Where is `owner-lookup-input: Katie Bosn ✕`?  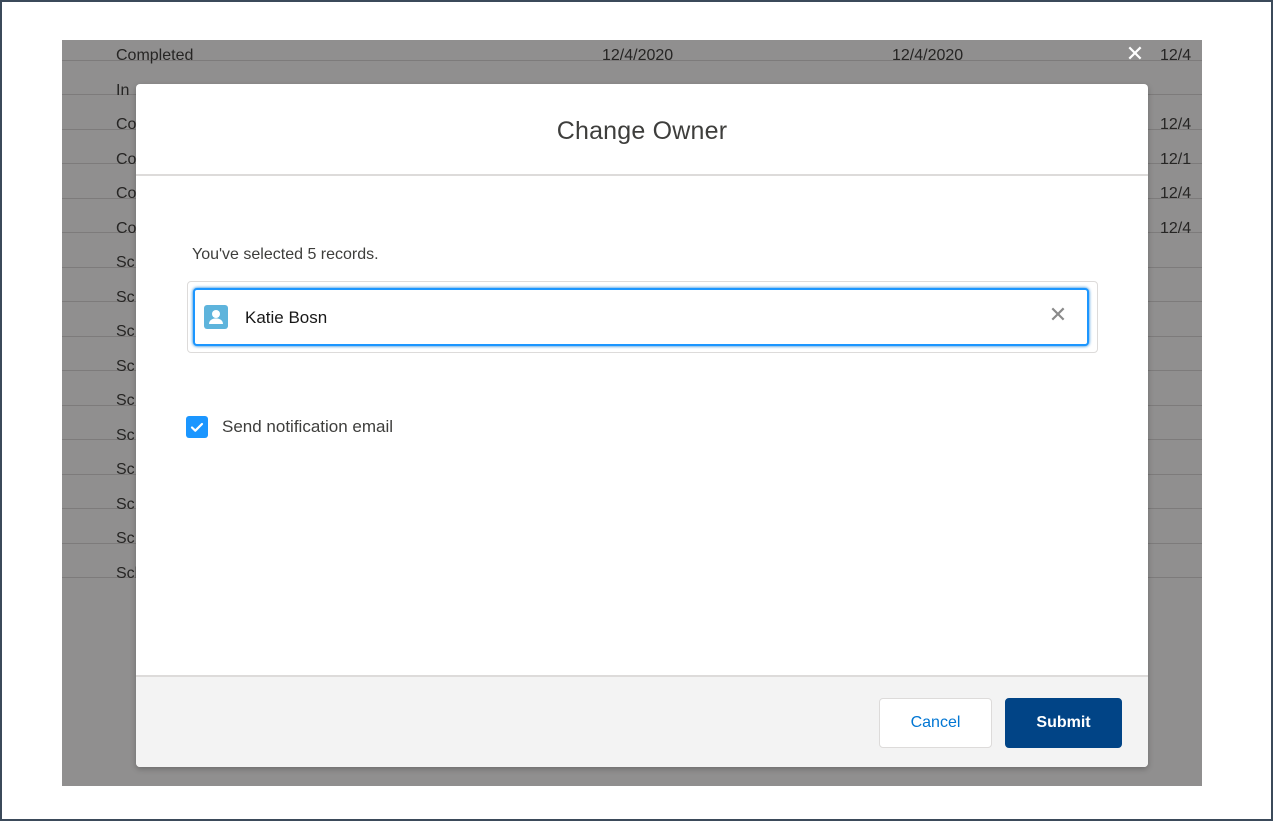 owner-lookup-input: Katie Bosn ✕ is located at coordinates (641, 317).